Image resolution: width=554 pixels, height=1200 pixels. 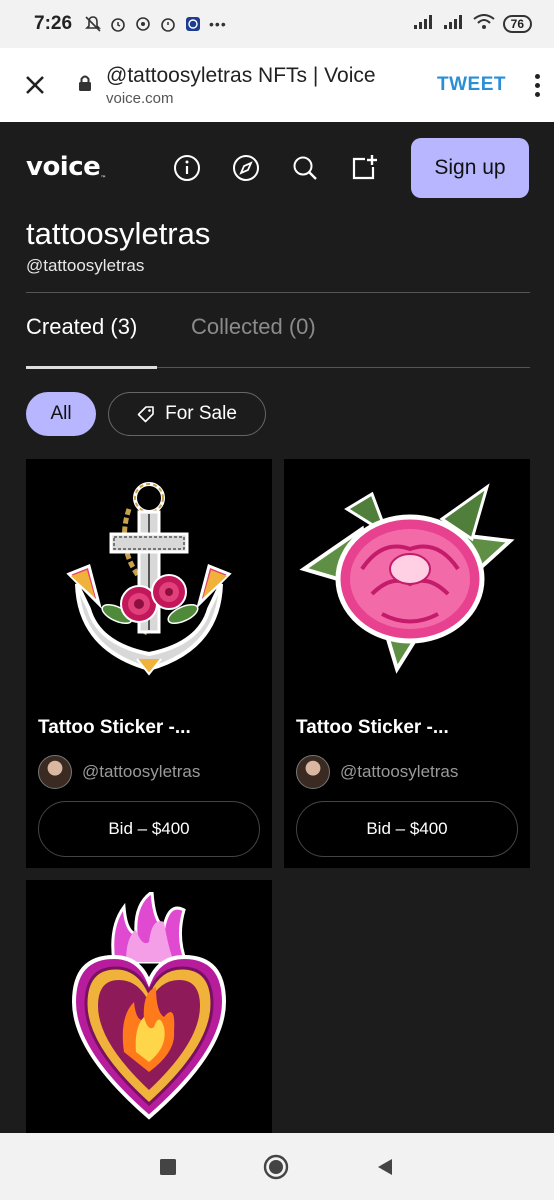 I want to click on tab-collected: Collected (0), so click(x=253, y=327).